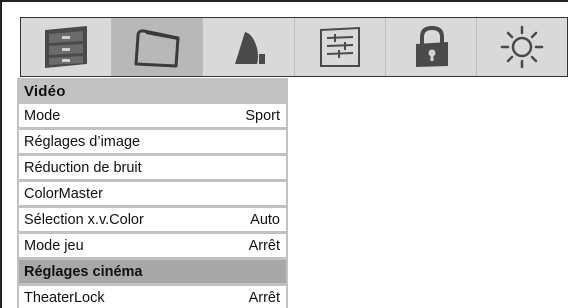 The height and width of the screenshot is (308, 568). Describe the element at coordinates (82, 141) in the screenshot. I see `menu-item-label: Réglages d’image` at that location.